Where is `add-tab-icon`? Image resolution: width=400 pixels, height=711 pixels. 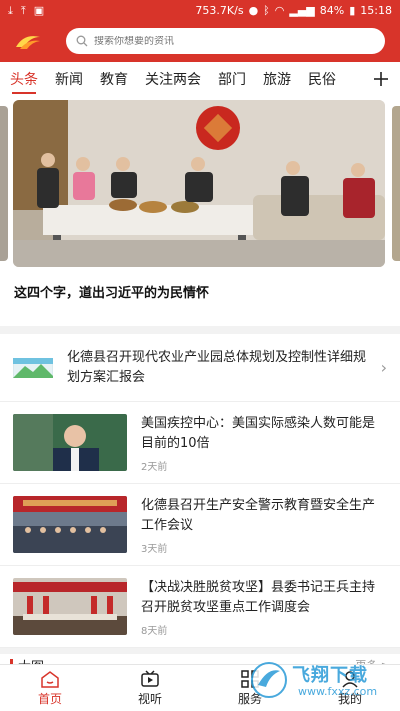
add-tab-icon is located at coordinates (381, 79).